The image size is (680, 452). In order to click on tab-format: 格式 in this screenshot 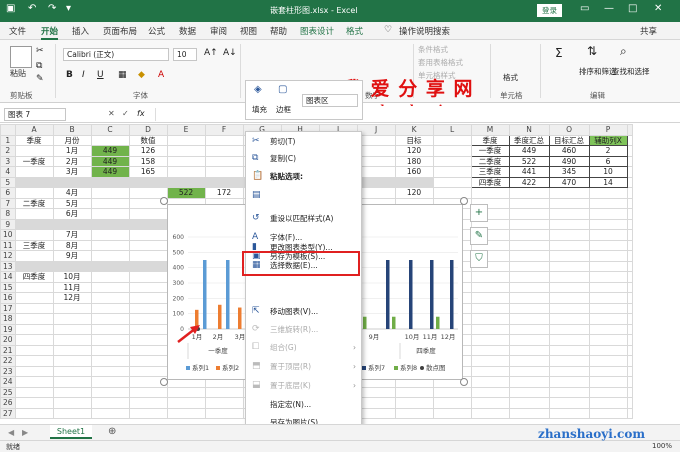, I will do `click(354, 31)`.